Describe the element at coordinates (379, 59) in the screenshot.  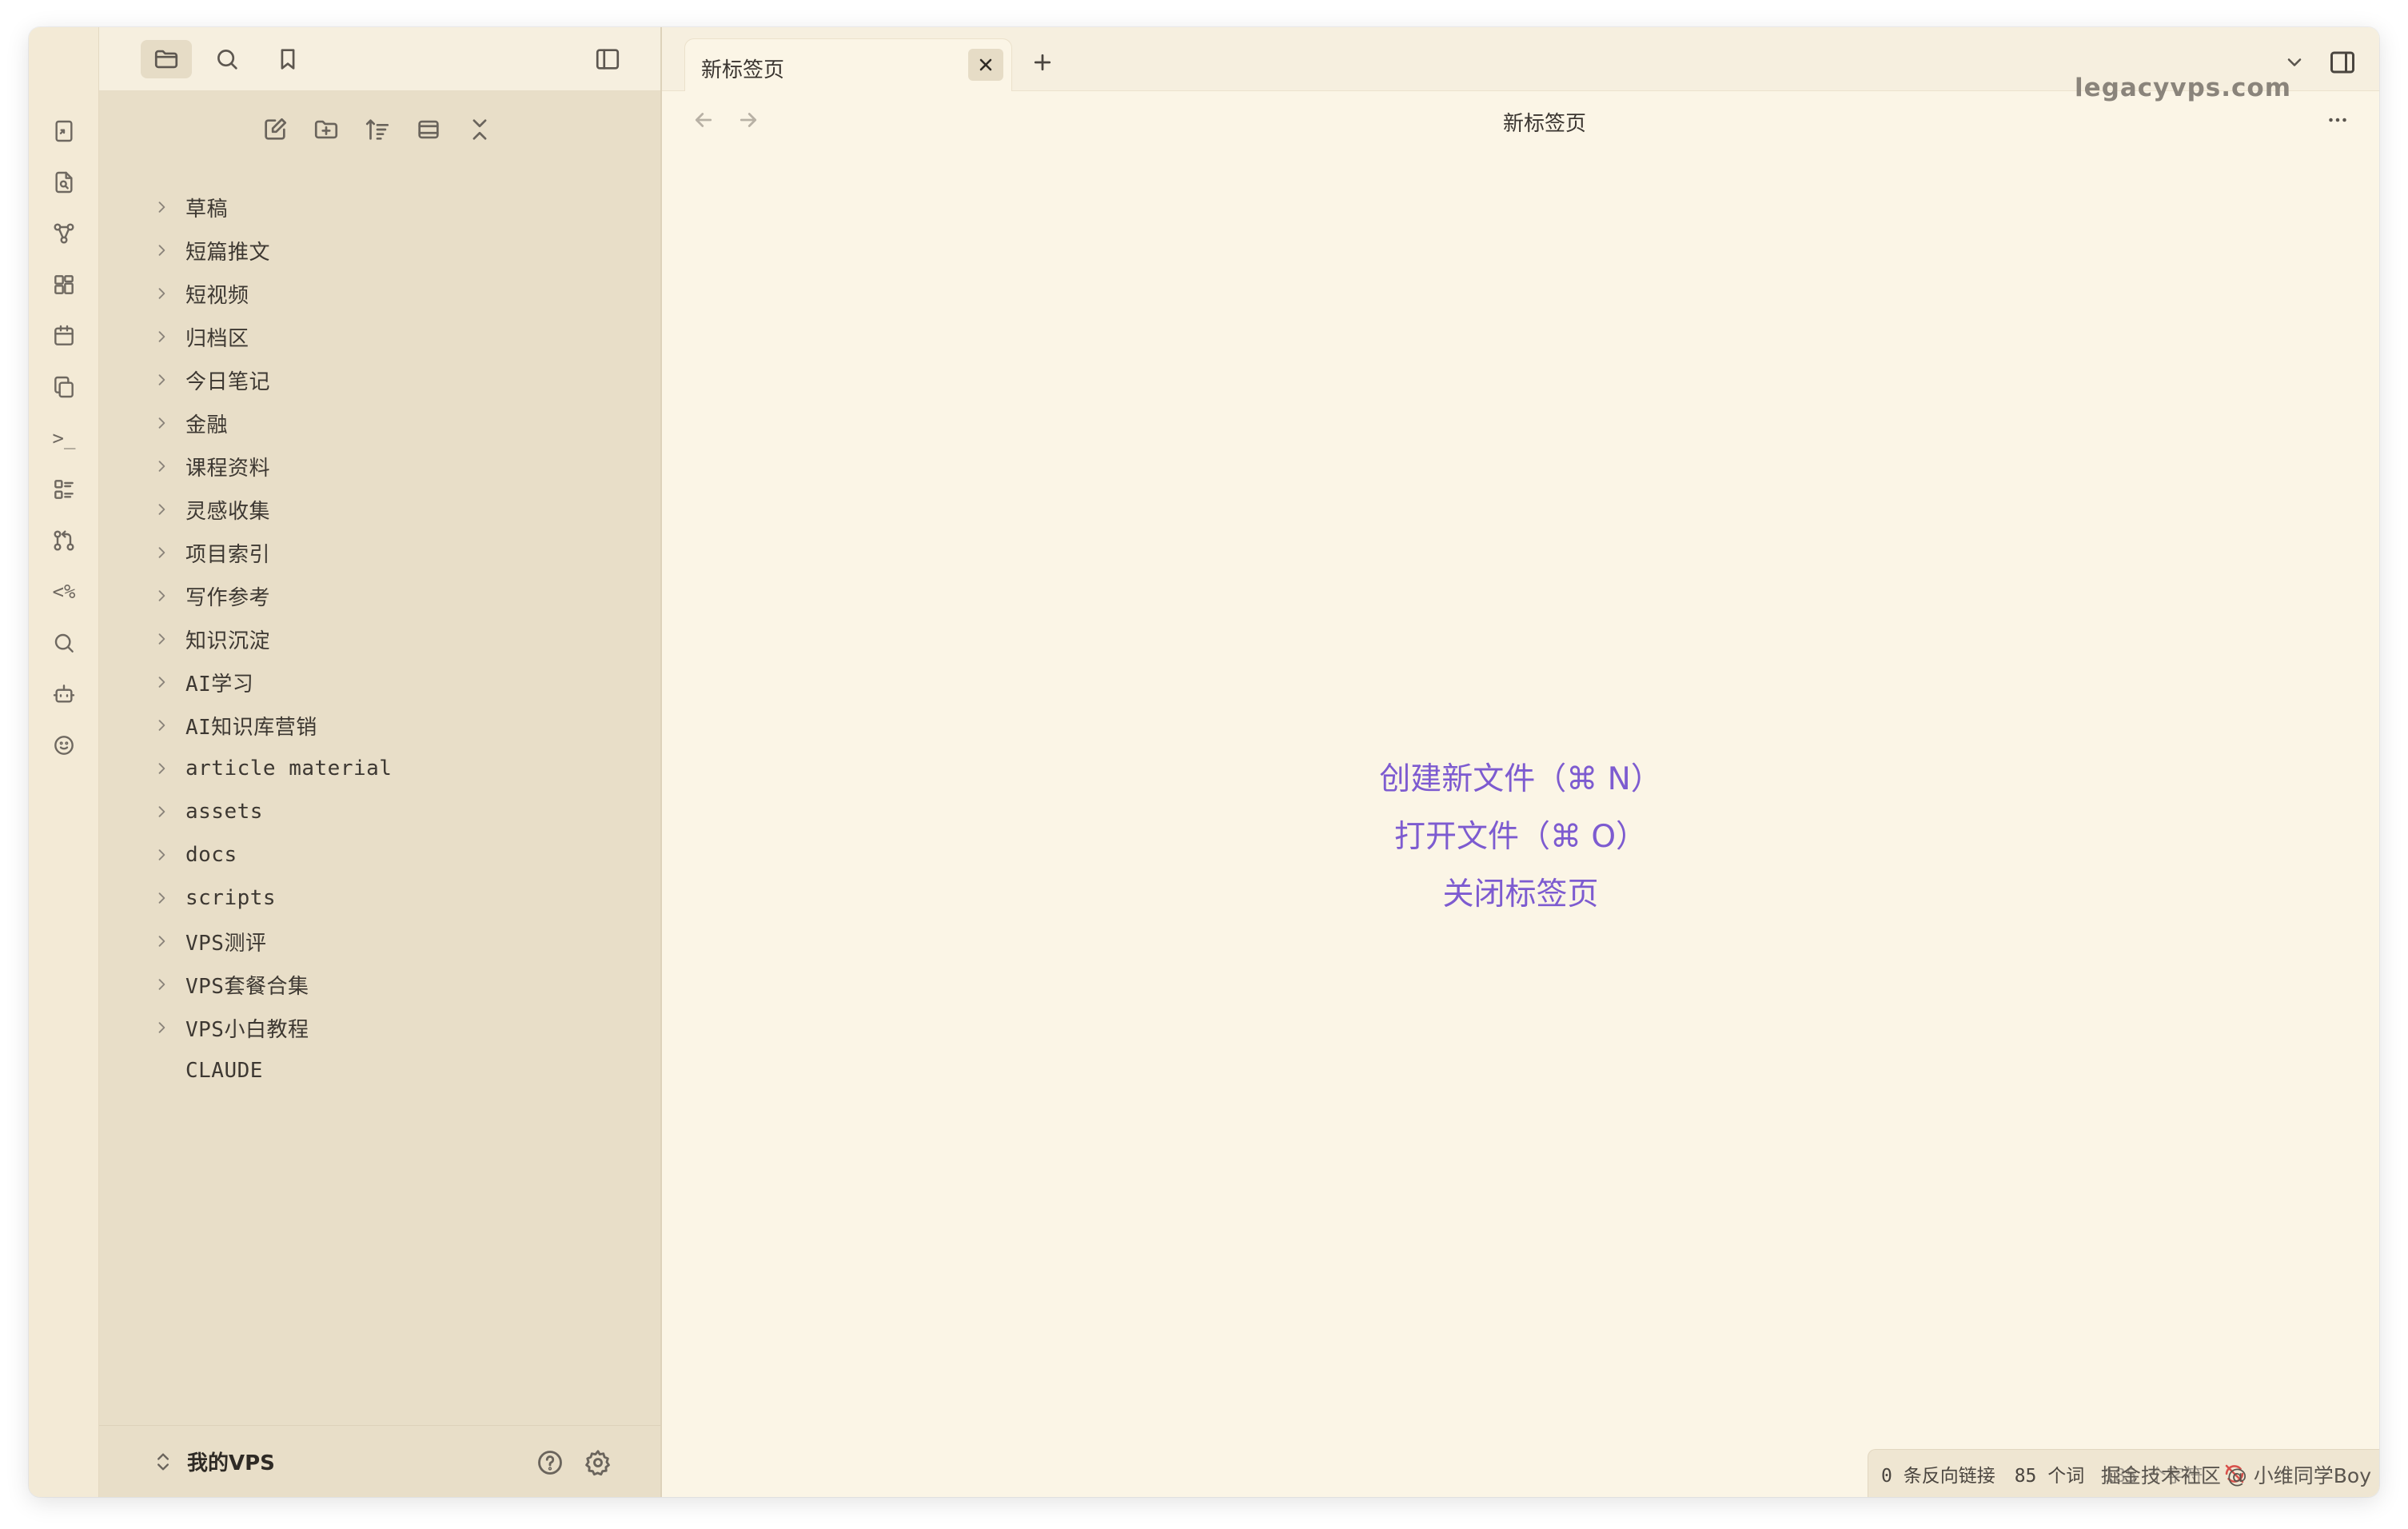
I see `sidebar-header` at that location.